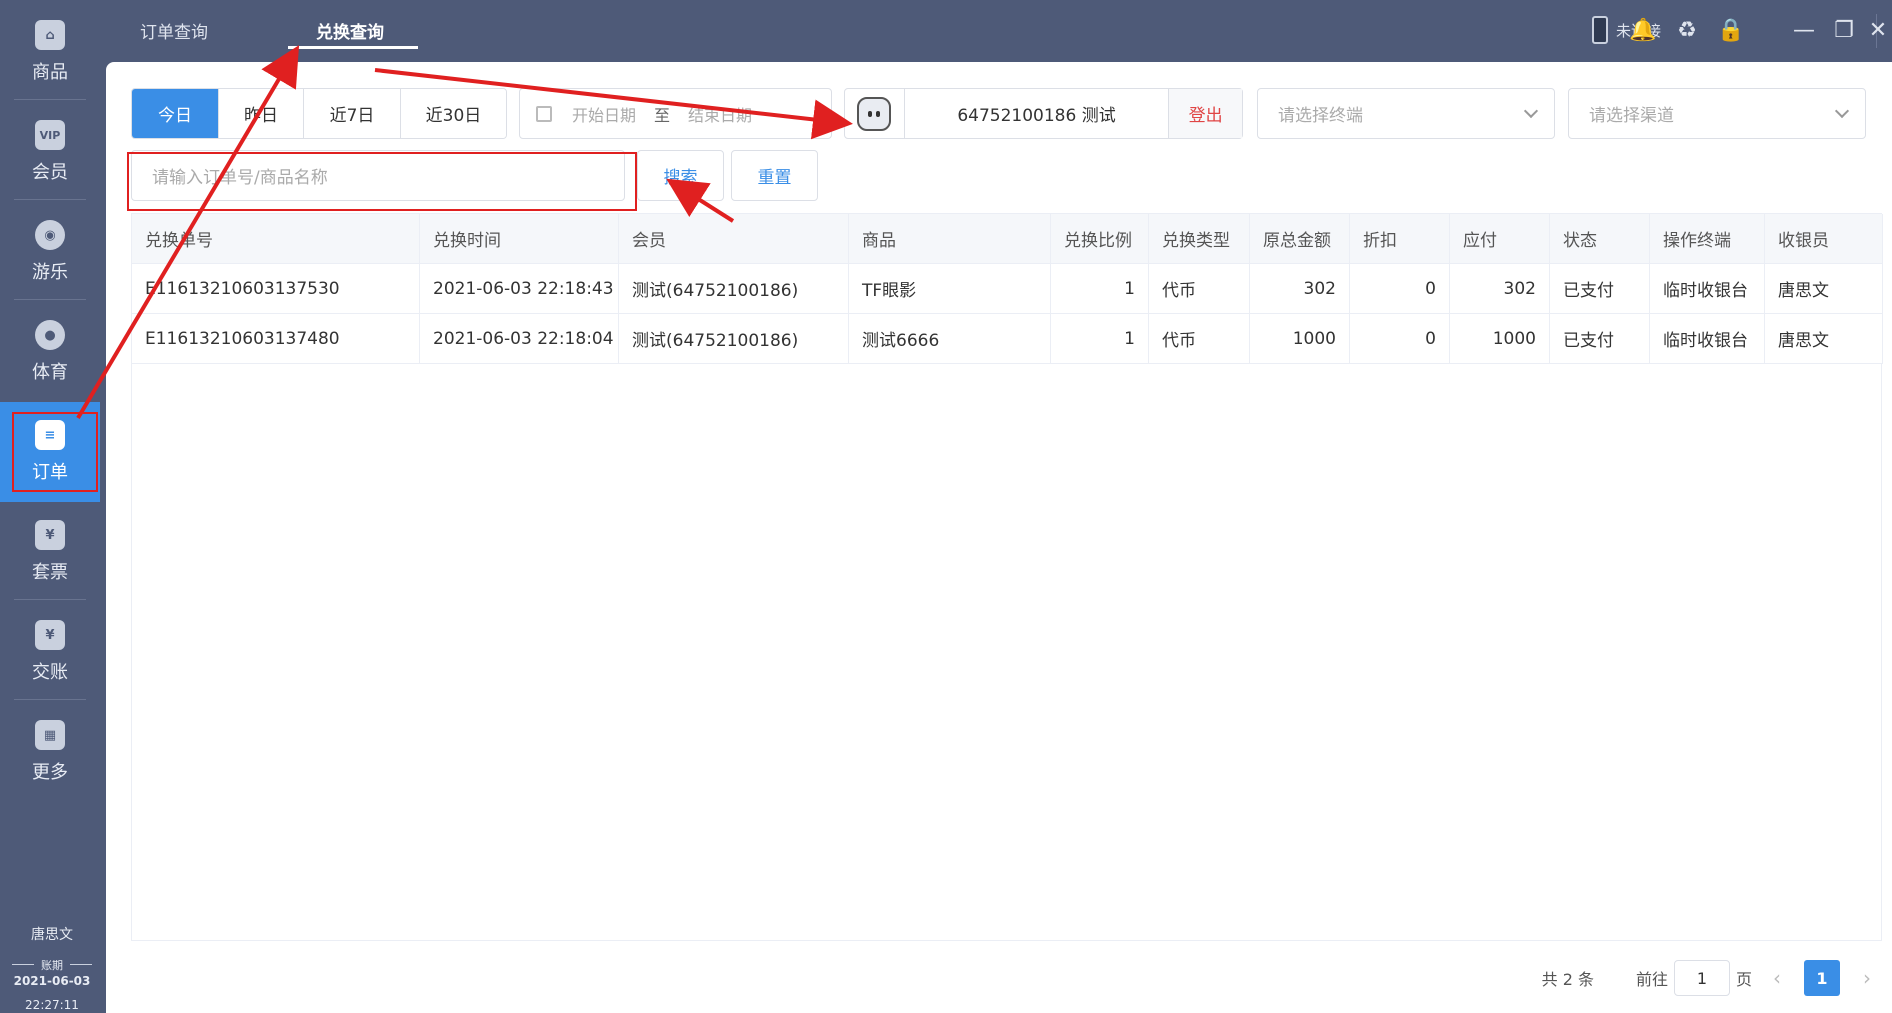  I want to click on cell-original-amount: 302, so click(1300, 288).